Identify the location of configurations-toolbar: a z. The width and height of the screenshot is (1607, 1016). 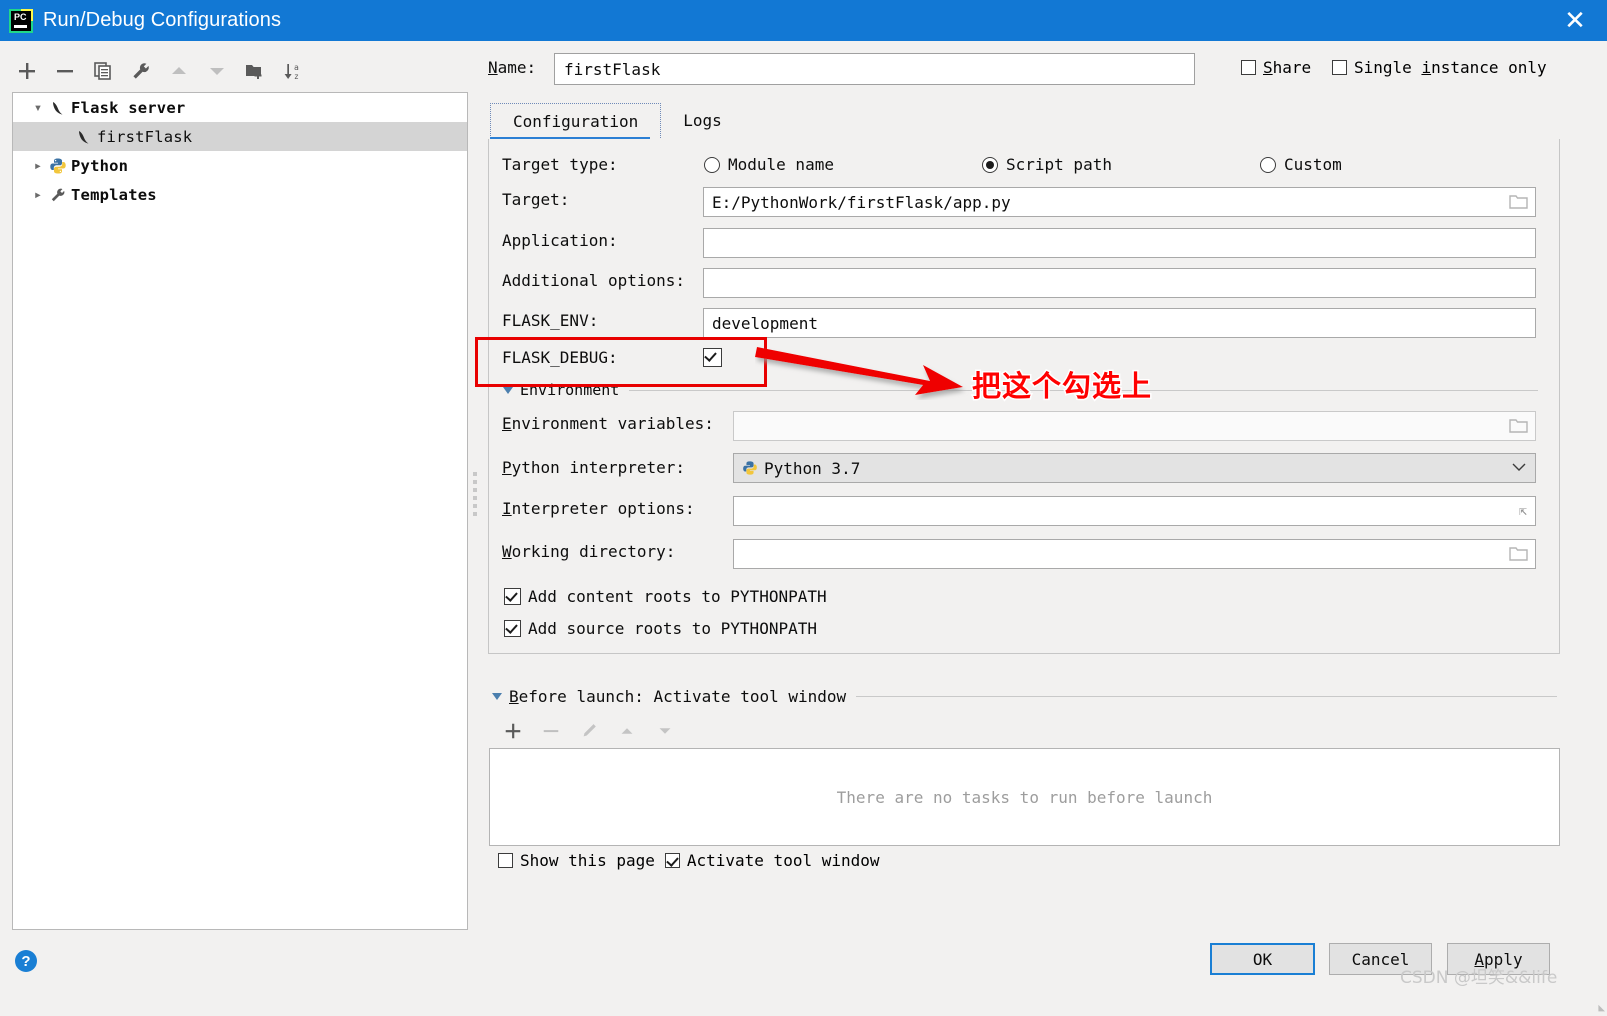
(235, 71).